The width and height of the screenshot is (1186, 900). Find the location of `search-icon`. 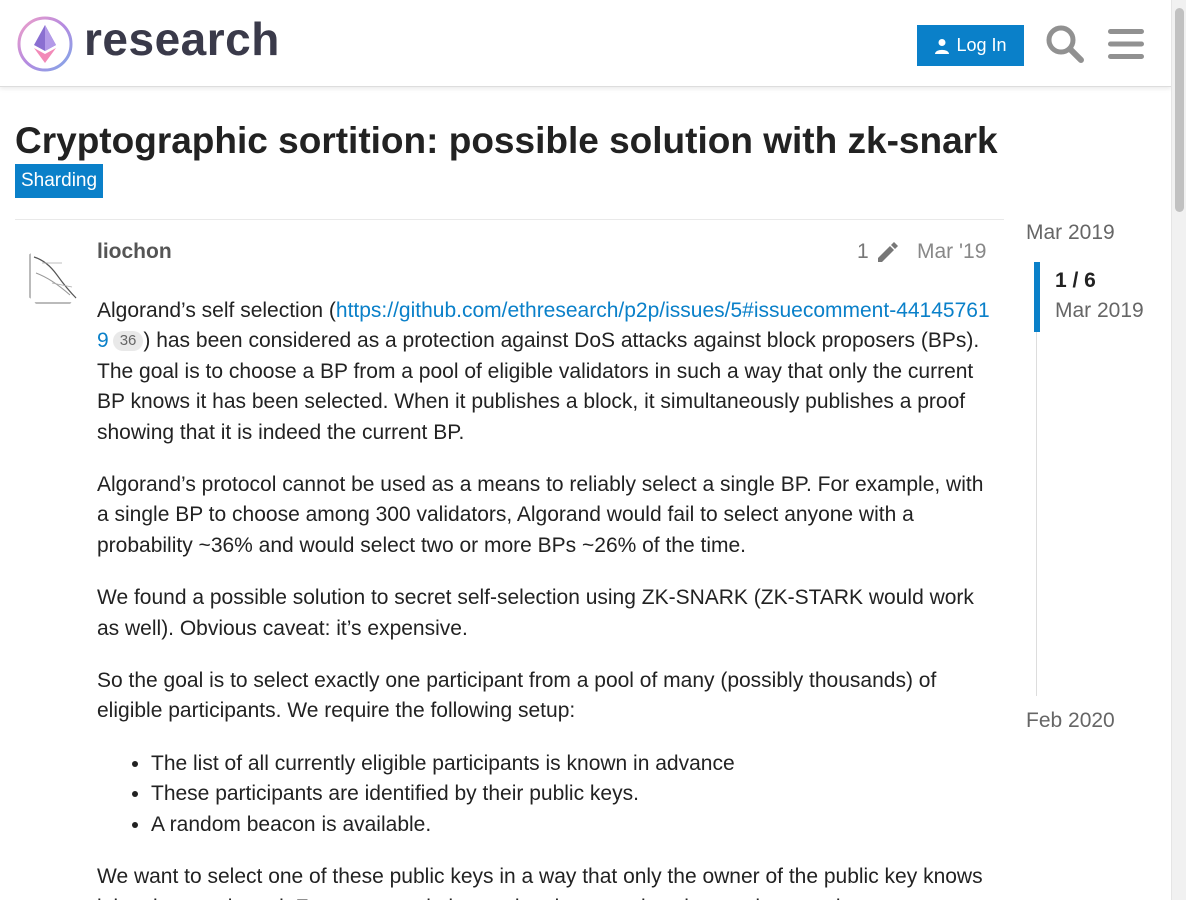

search-icon is located at coordinates (1065, 44).